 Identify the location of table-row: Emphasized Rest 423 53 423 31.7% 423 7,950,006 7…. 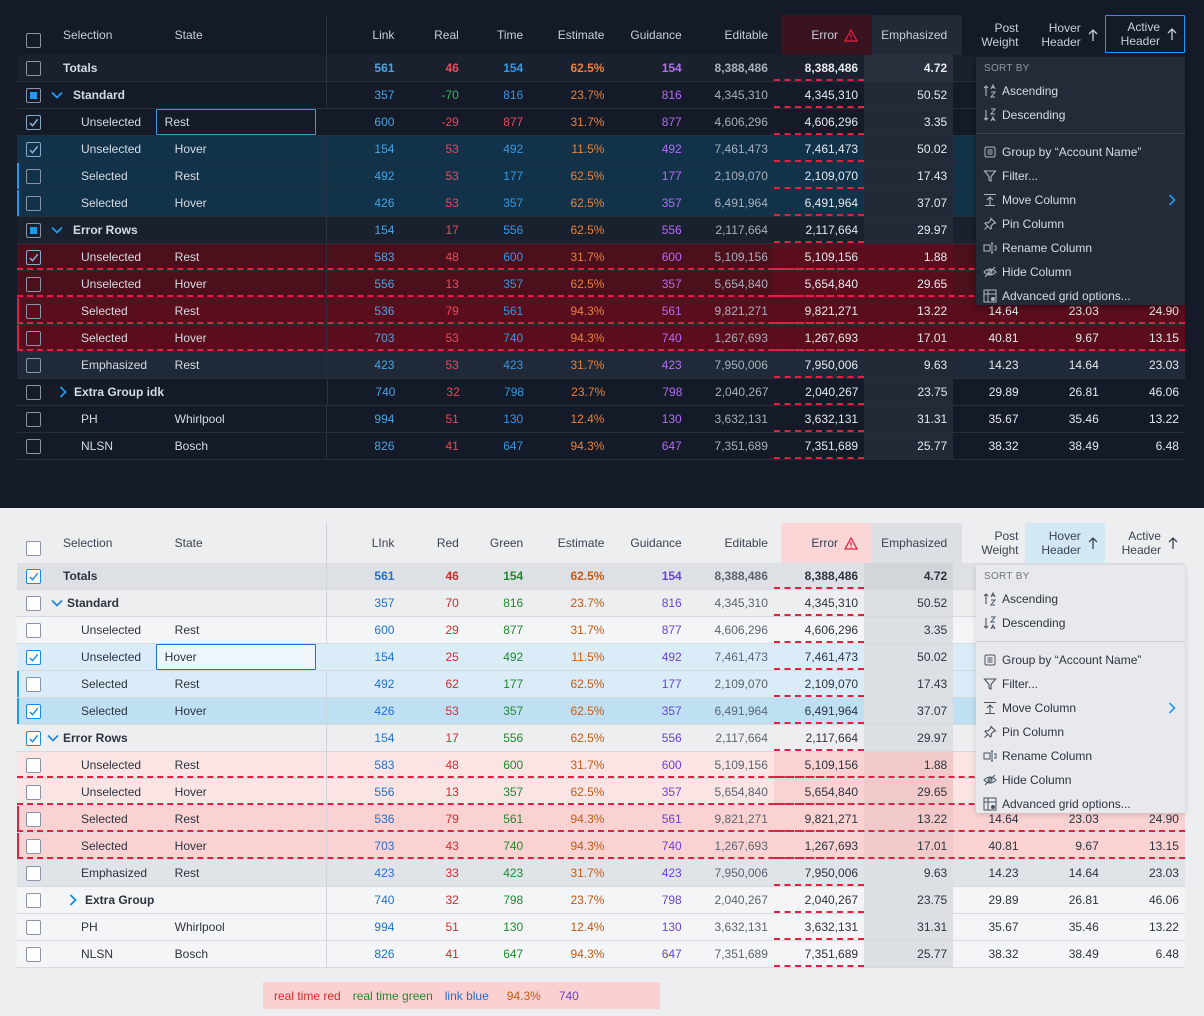
(601, 365).